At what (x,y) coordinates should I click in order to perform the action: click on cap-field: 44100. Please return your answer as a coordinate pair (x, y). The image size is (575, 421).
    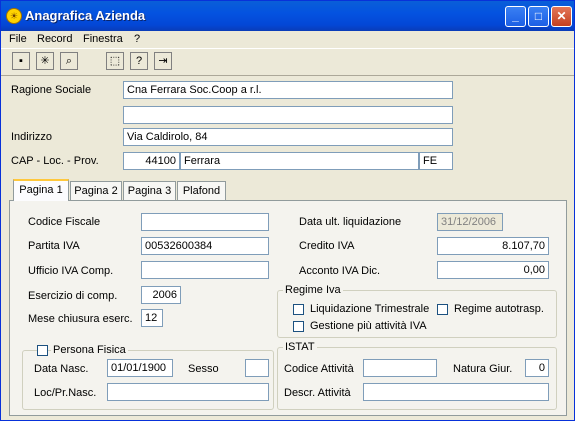
    Looking at the image, I should click on (151, 161).